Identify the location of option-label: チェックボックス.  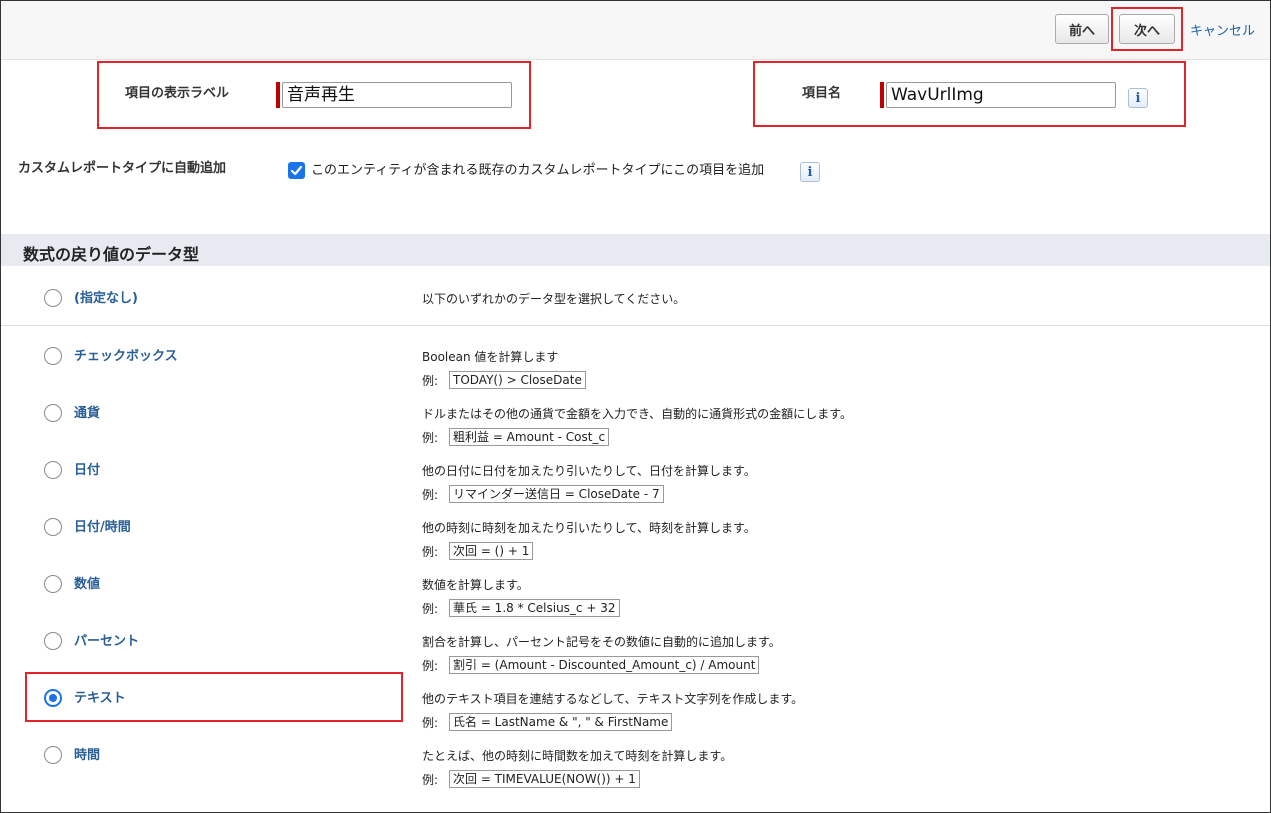
(126, 354).